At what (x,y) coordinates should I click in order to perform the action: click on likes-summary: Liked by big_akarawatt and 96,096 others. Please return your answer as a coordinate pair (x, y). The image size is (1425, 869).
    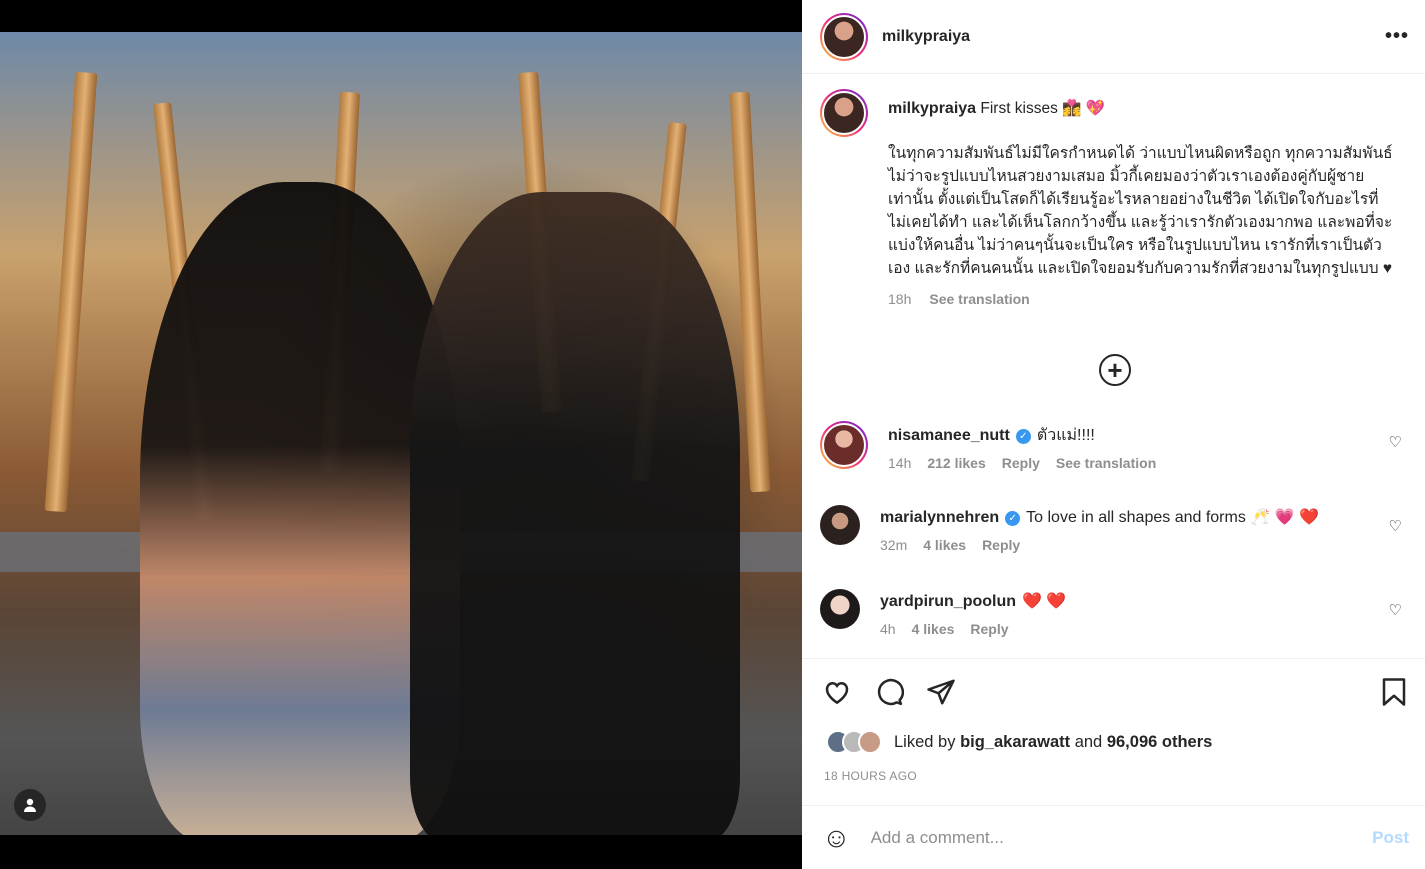
    Looking at the image, I should click on (1019, 742).